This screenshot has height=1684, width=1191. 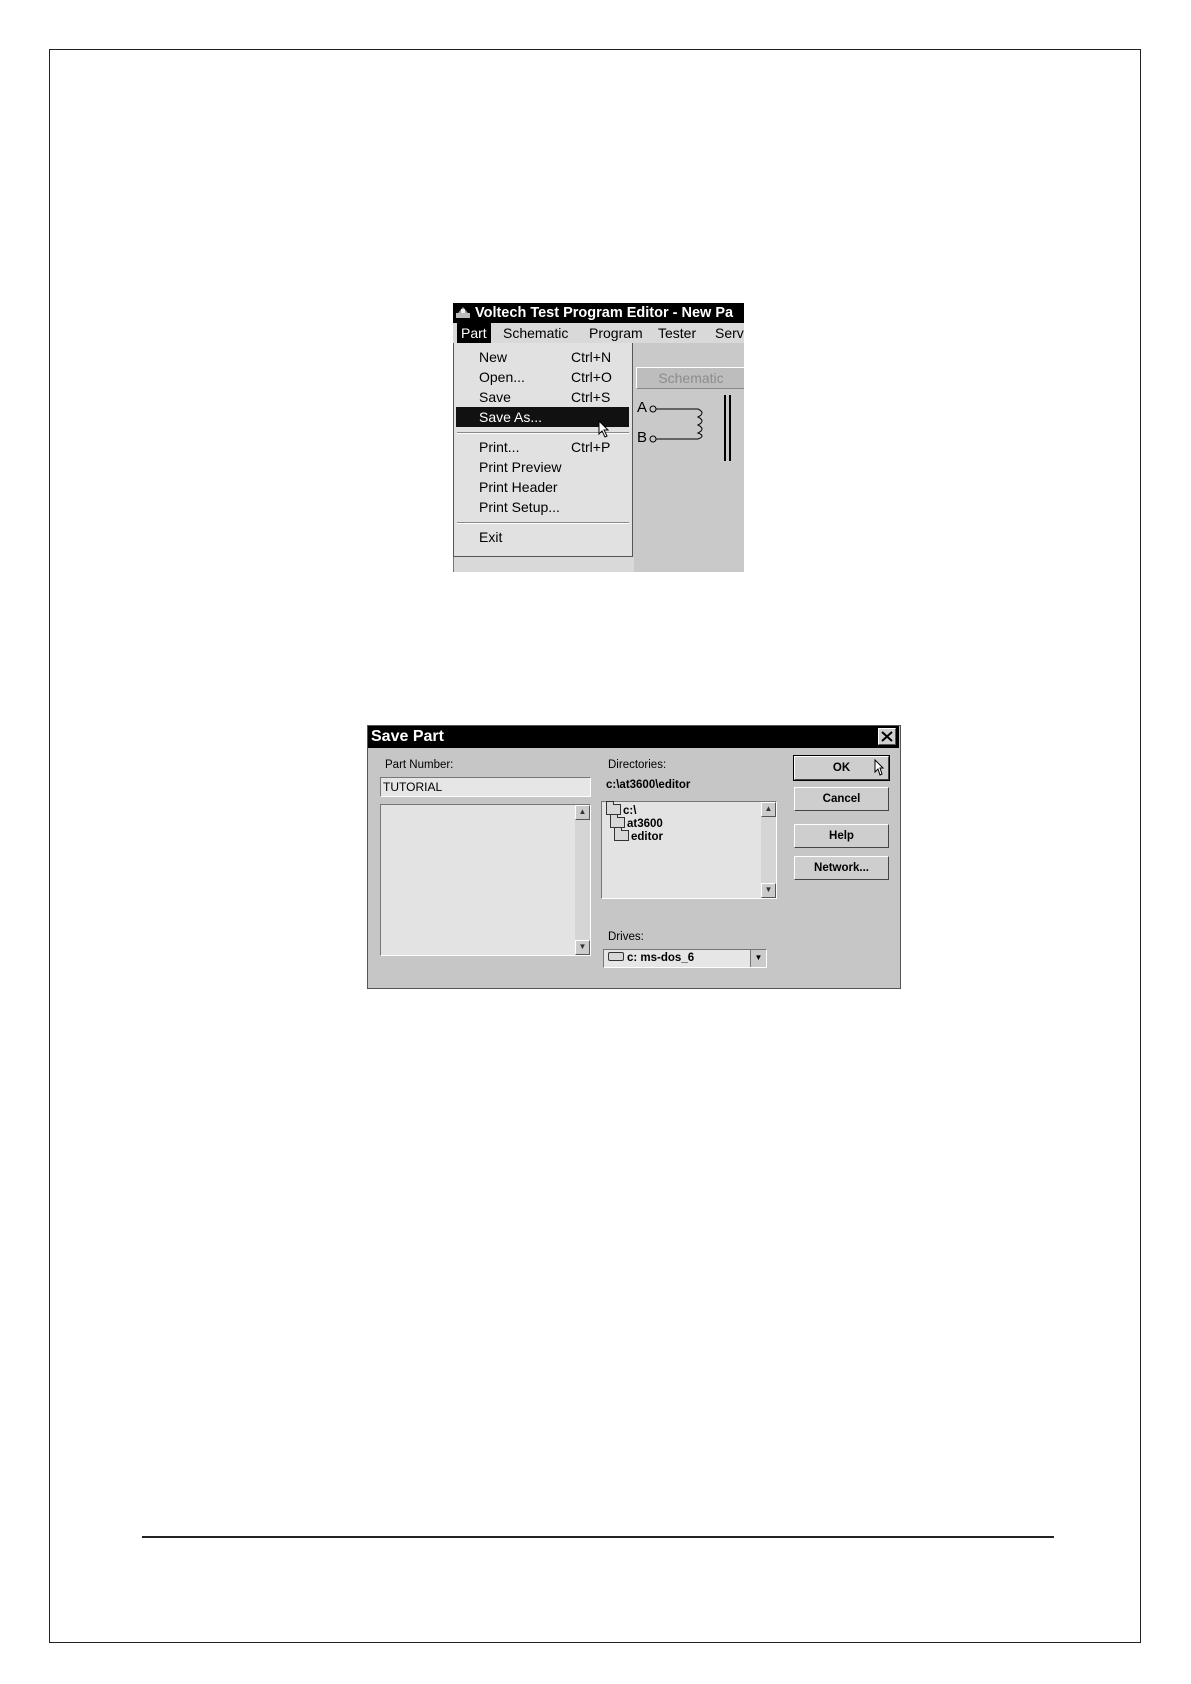 I want to click on menu-item-open: Open... Ctrl+O, so click(x=542, y=377).